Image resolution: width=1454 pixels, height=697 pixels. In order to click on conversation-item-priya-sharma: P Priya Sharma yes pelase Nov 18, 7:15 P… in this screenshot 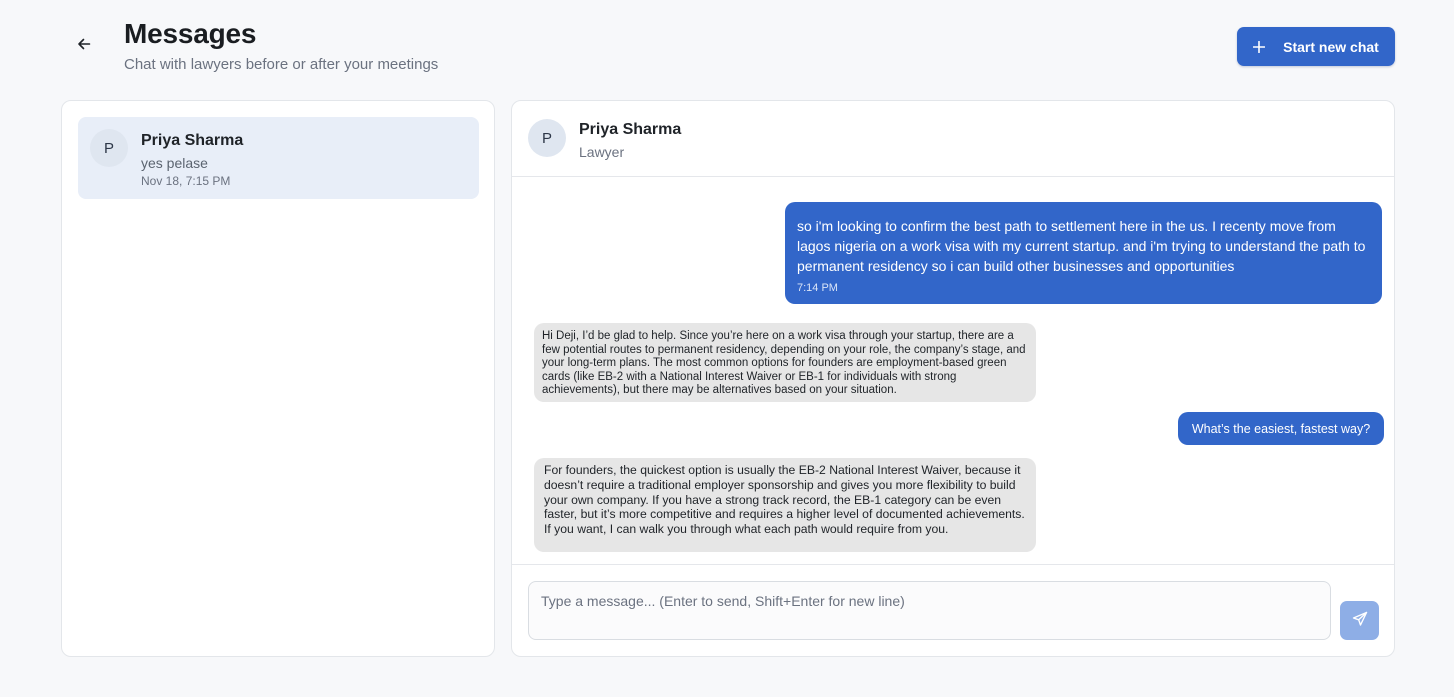, I will do `click(278, 158)`.